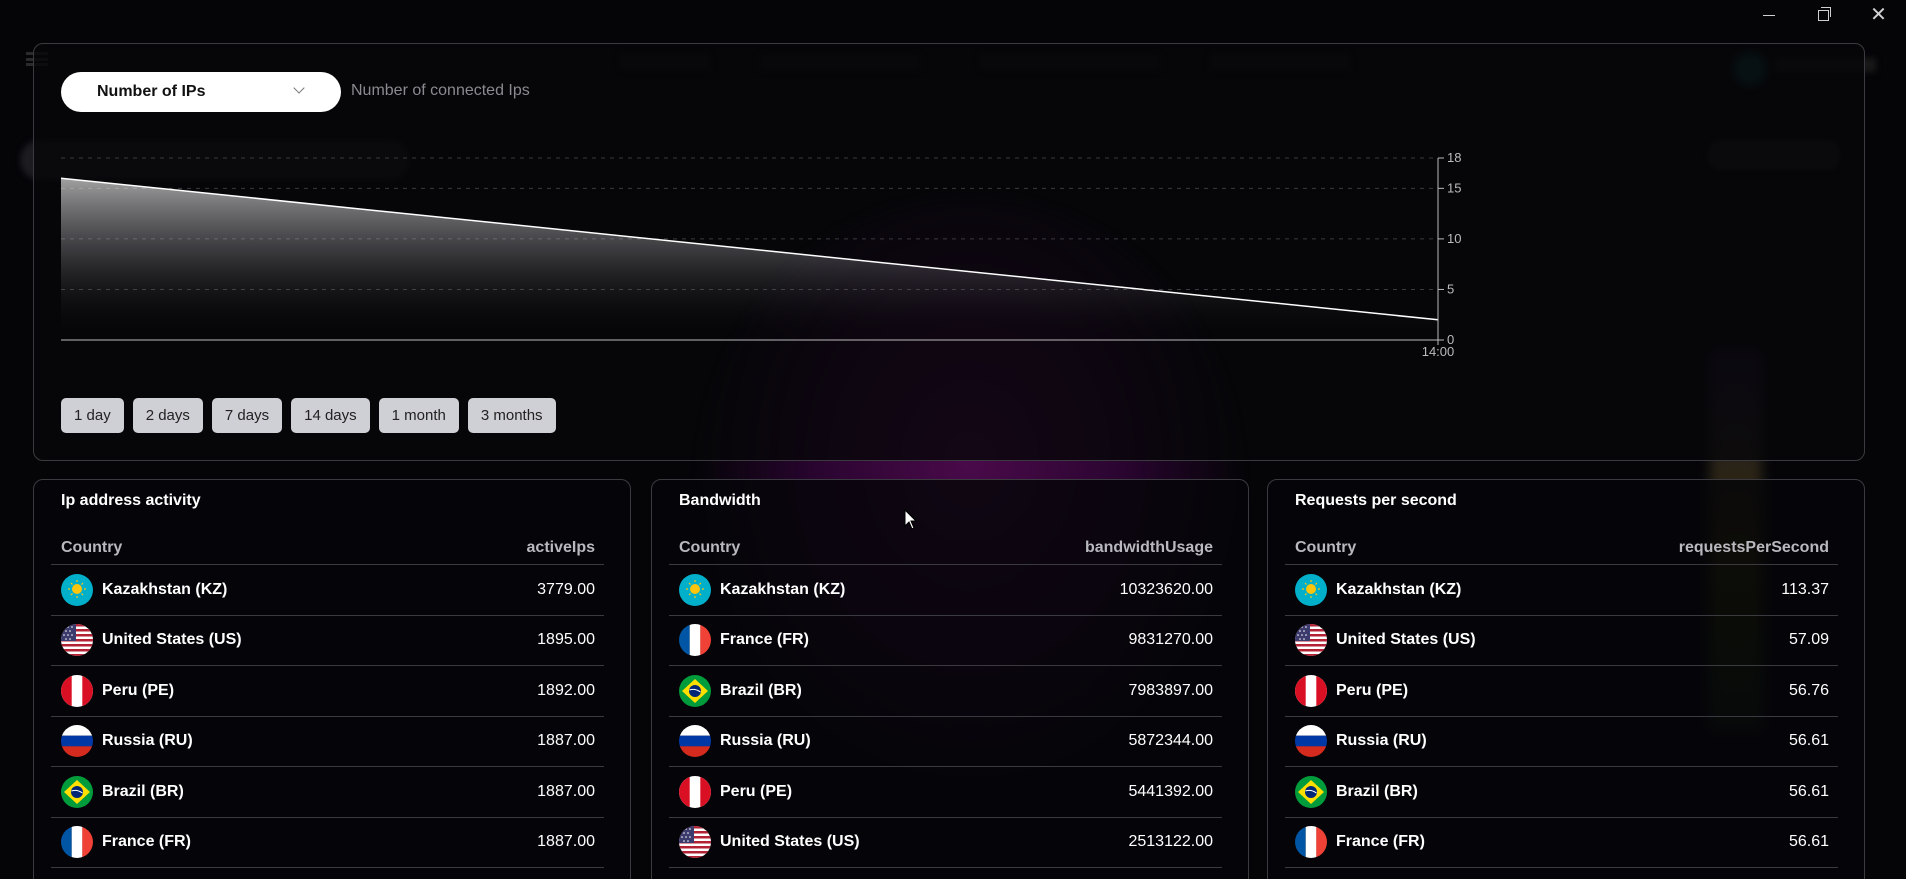 The height and width of the screenshot is (879, 1906). What do you see at coordinates (167, 415) in the screenshot?
I see `range-button-2-days: 2 days` at bounding box center [167, 415].